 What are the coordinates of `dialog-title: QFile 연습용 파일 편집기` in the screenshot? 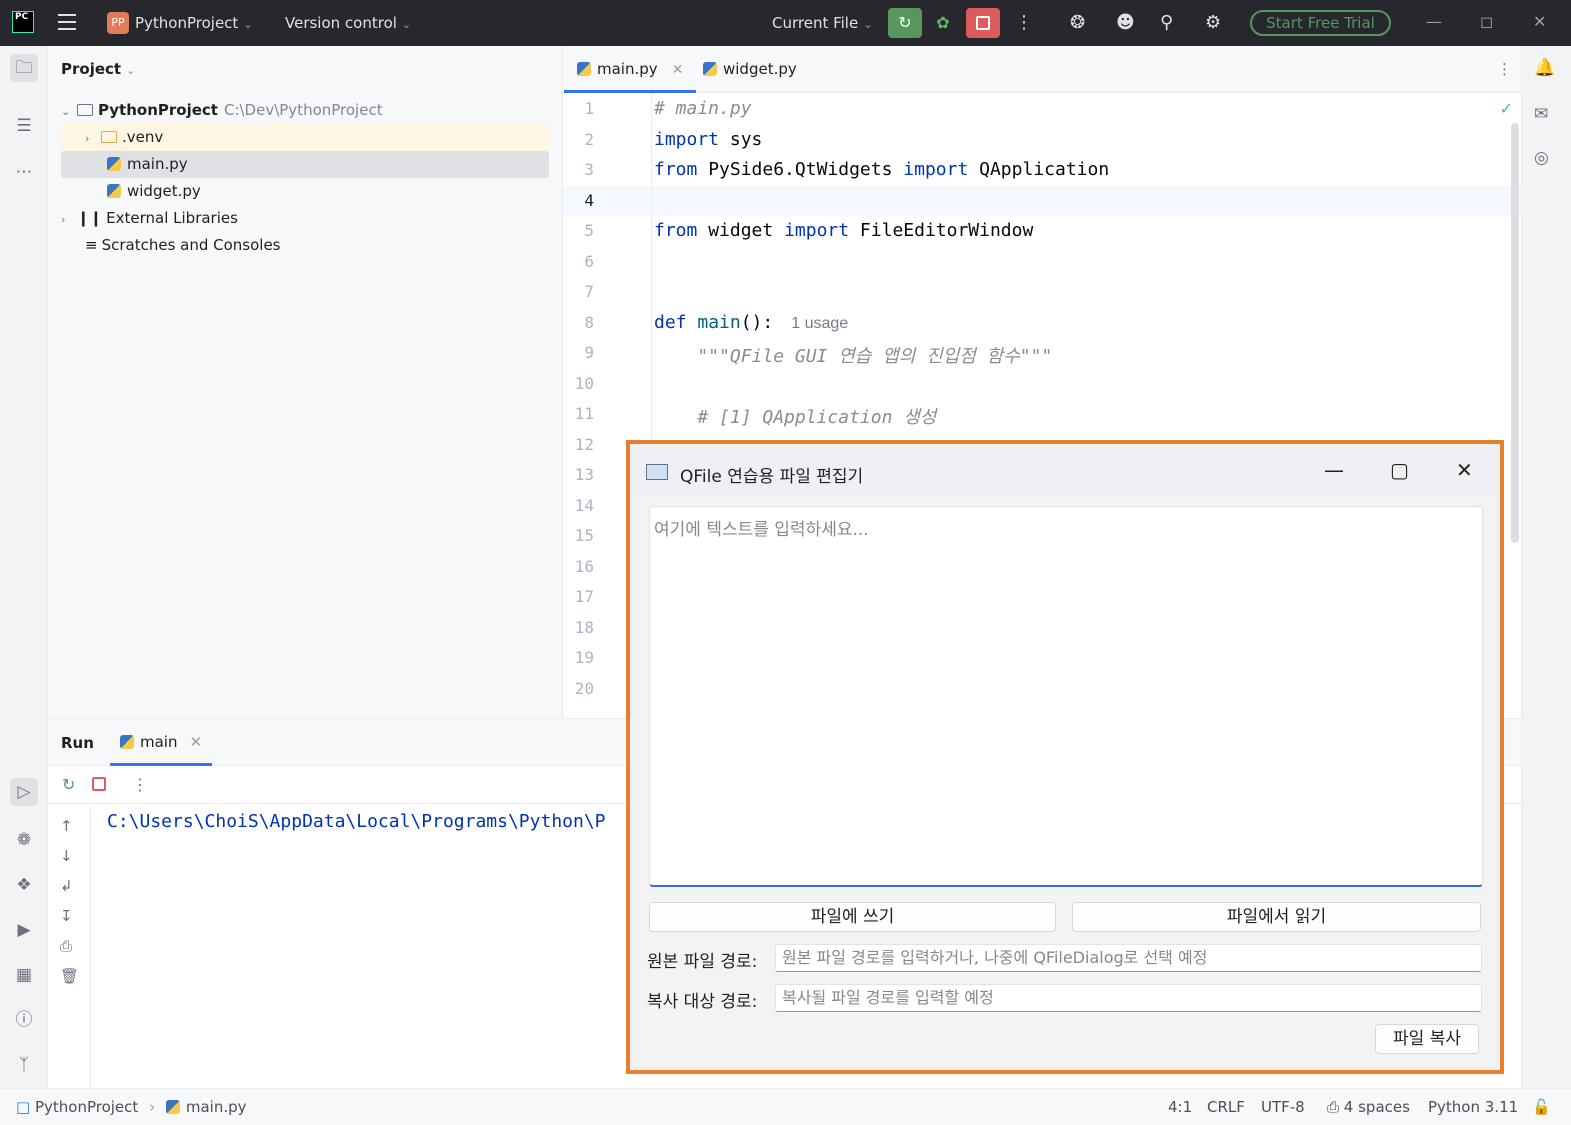 It's located at (772, 477).